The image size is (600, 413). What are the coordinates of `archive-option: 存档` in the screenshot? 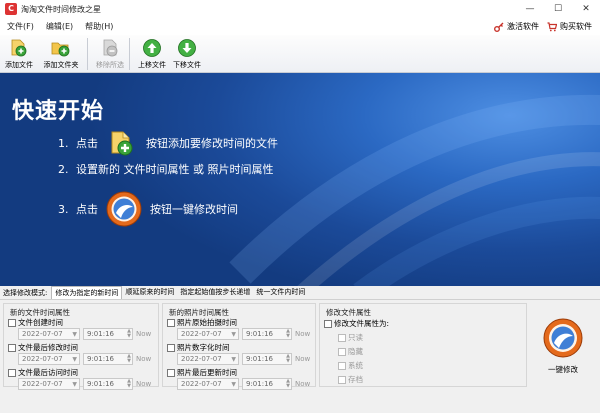 It's located at (350, 379).